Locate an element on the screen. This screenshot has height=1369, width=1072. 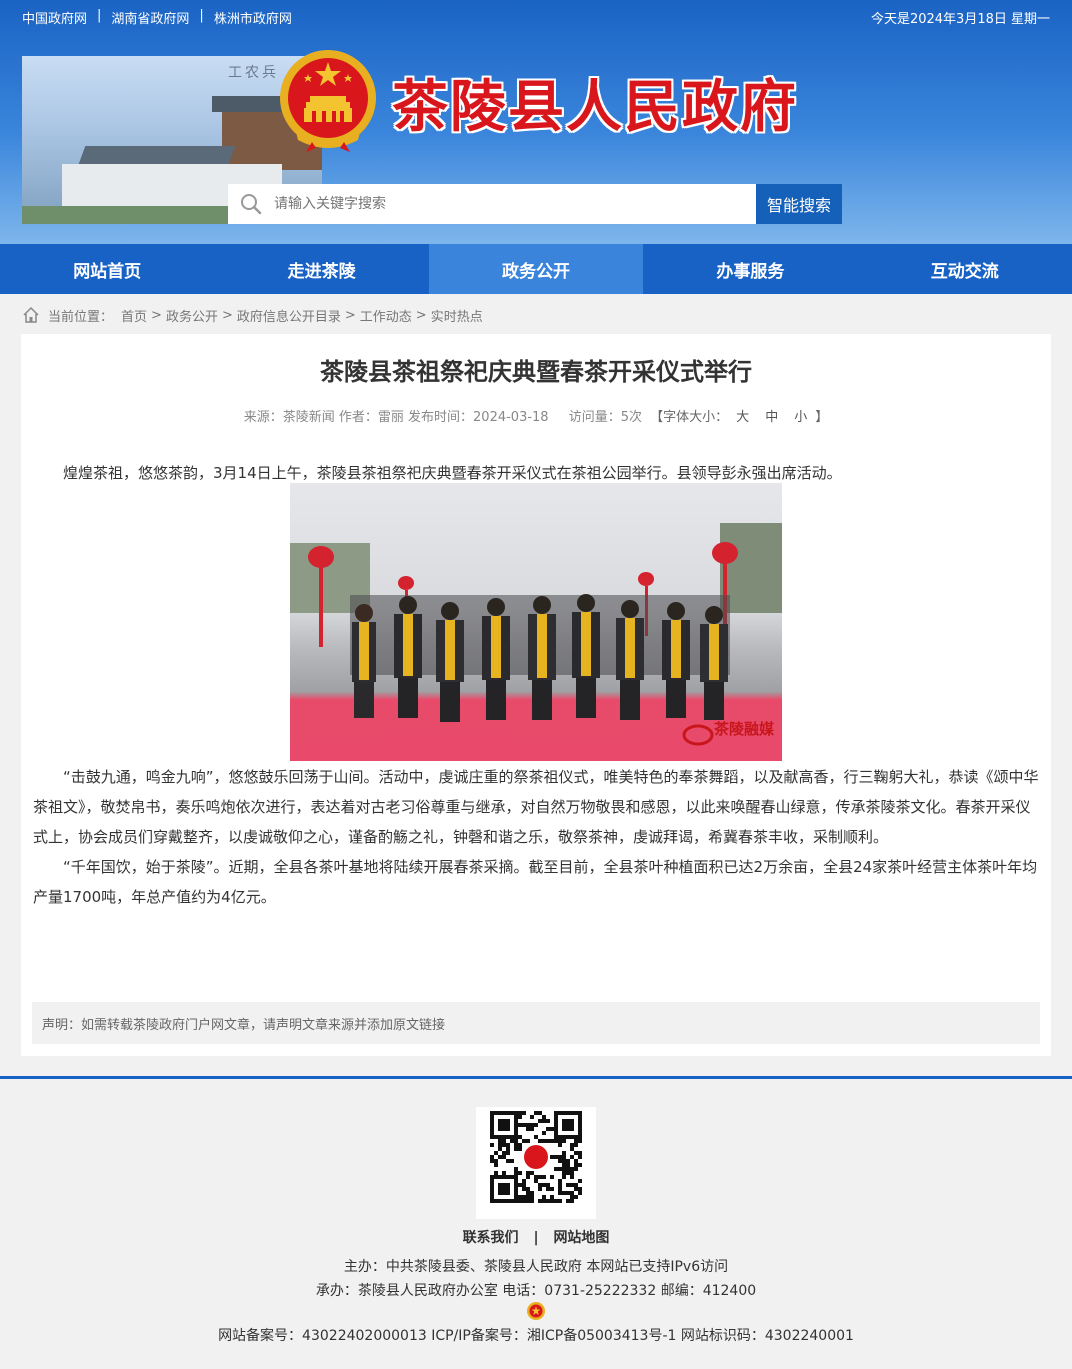
article-source: 来源：茶陵新闻 作者：雷丽 发布时间：2024-03-18 is located at coordinates (396, 417).